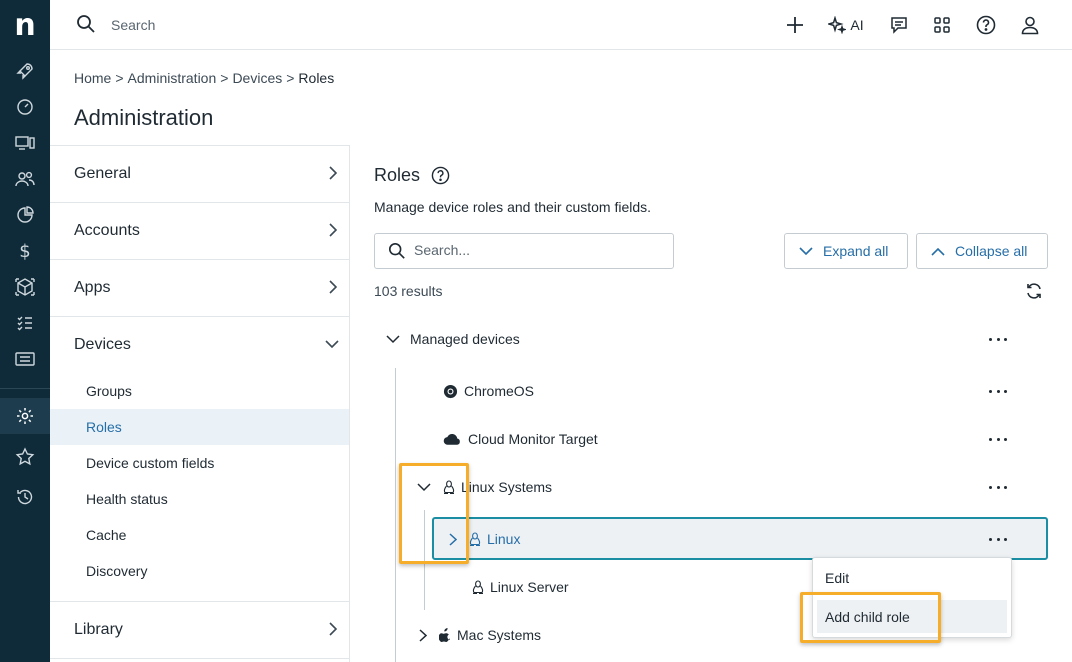 The height and width of the screenshot is (662, 1072). I want to click on global-search-input: Search, so click(133, 25).